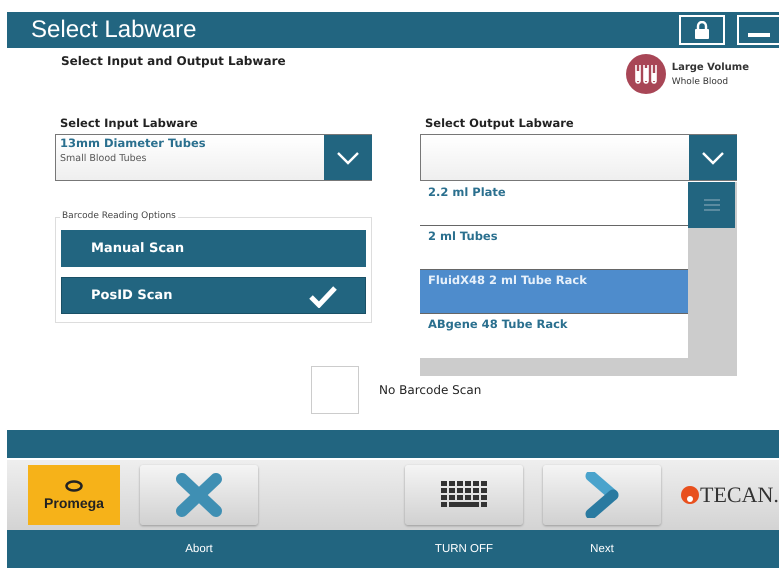 This screenshot has width=779, height=568. Describe the element at coordinates (554, 292) in the screenshot. I see `list-item: FluidX48 2 ml Tube Rack` at that location.